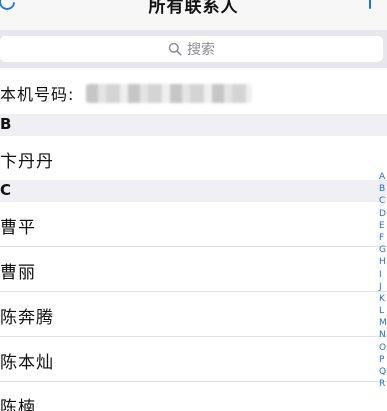 The width and height of the screenshot is (387, 411). What do you see at coordinates (383, 201) in the screenshot?
I see `index-letter: C` at bounding box center [383, 201].